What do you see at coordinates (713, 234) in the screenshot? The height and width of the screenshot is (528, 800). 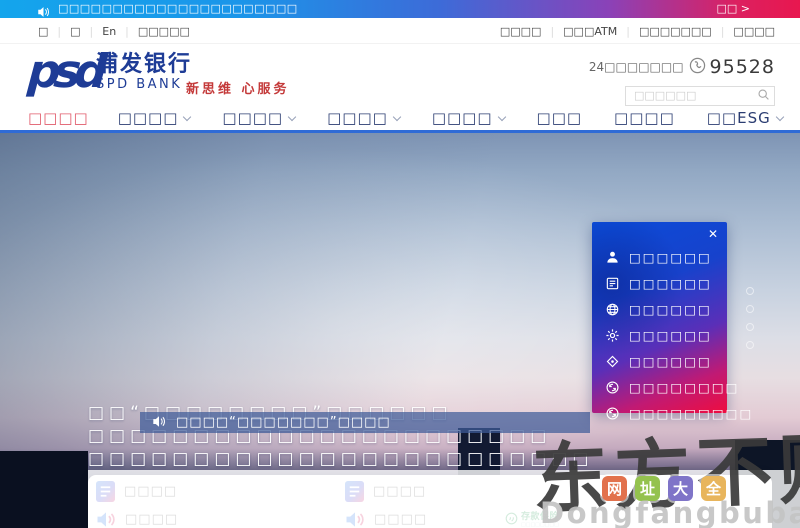 I see `close-icon: ✕` at bounding box center [713, 234].